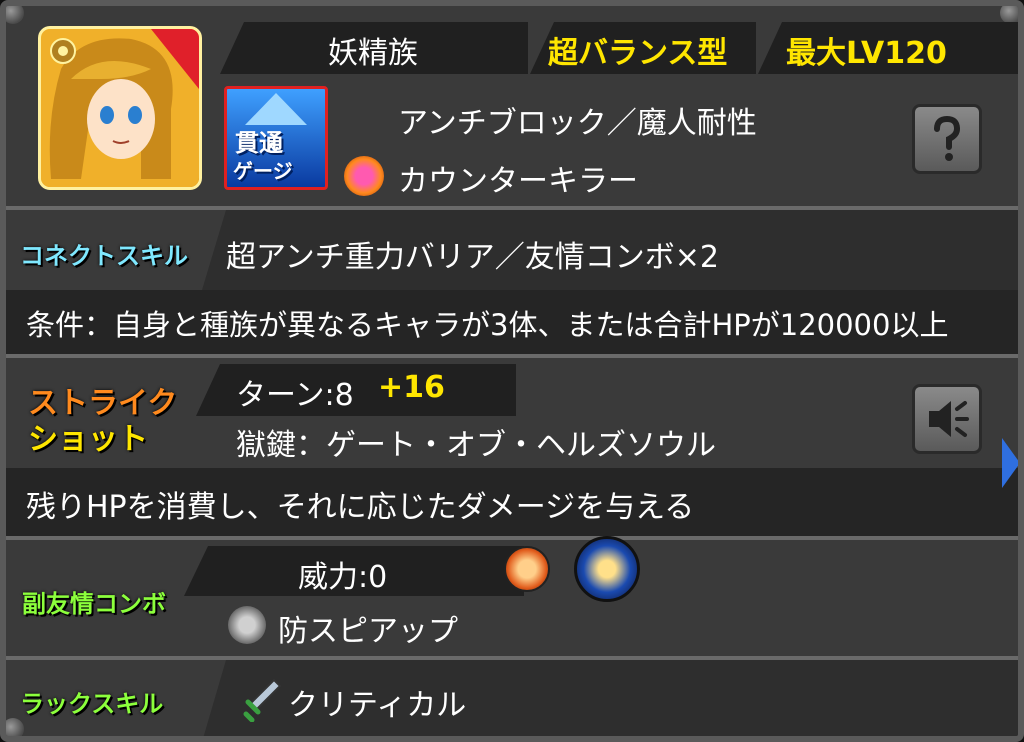 The height and width of the screenshot is (742, 1024). What do you see at coordinates (377, 705) in the screenshot?
I see `luck-skill-name: クリティカル` at bounding box center [377, 705].